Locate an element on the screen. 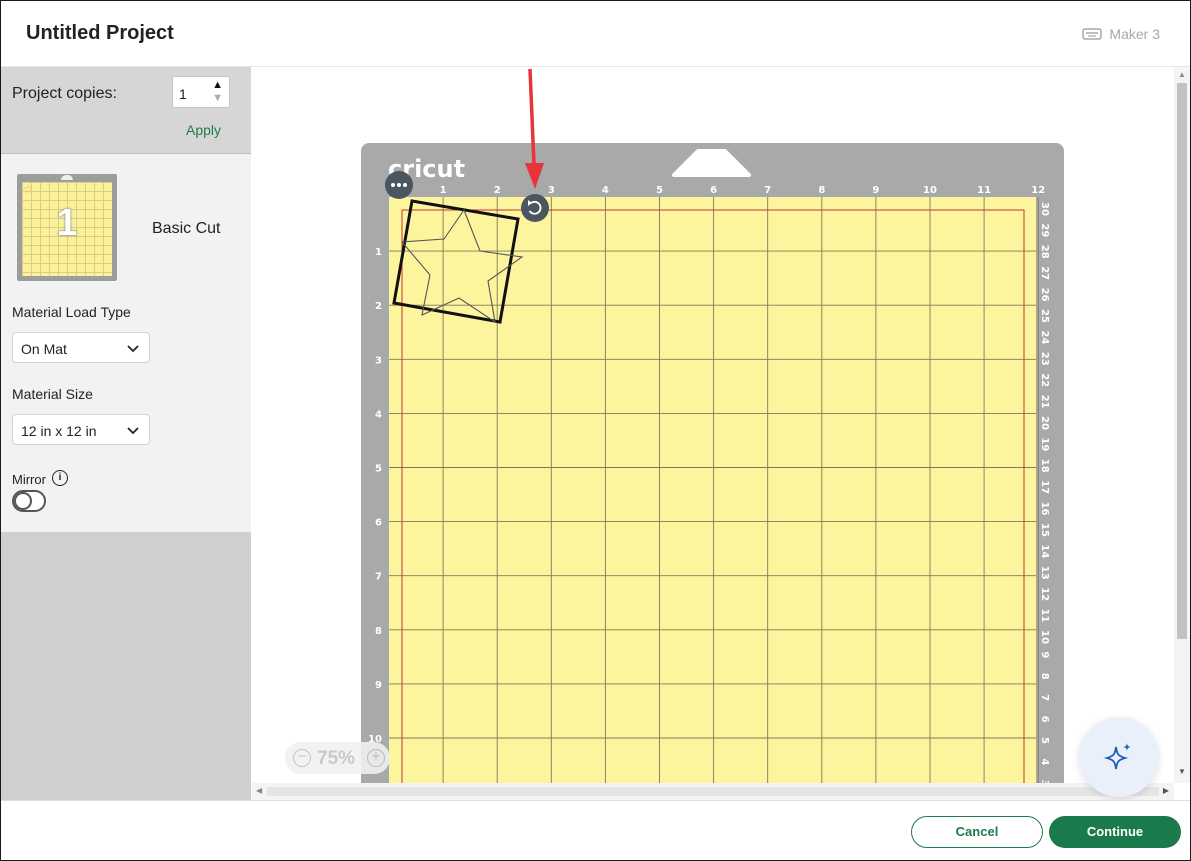 The height and width of the screenshot is (861, 1191). right-ruler-tick-label: 7 is located at coordinates (1044, 697).